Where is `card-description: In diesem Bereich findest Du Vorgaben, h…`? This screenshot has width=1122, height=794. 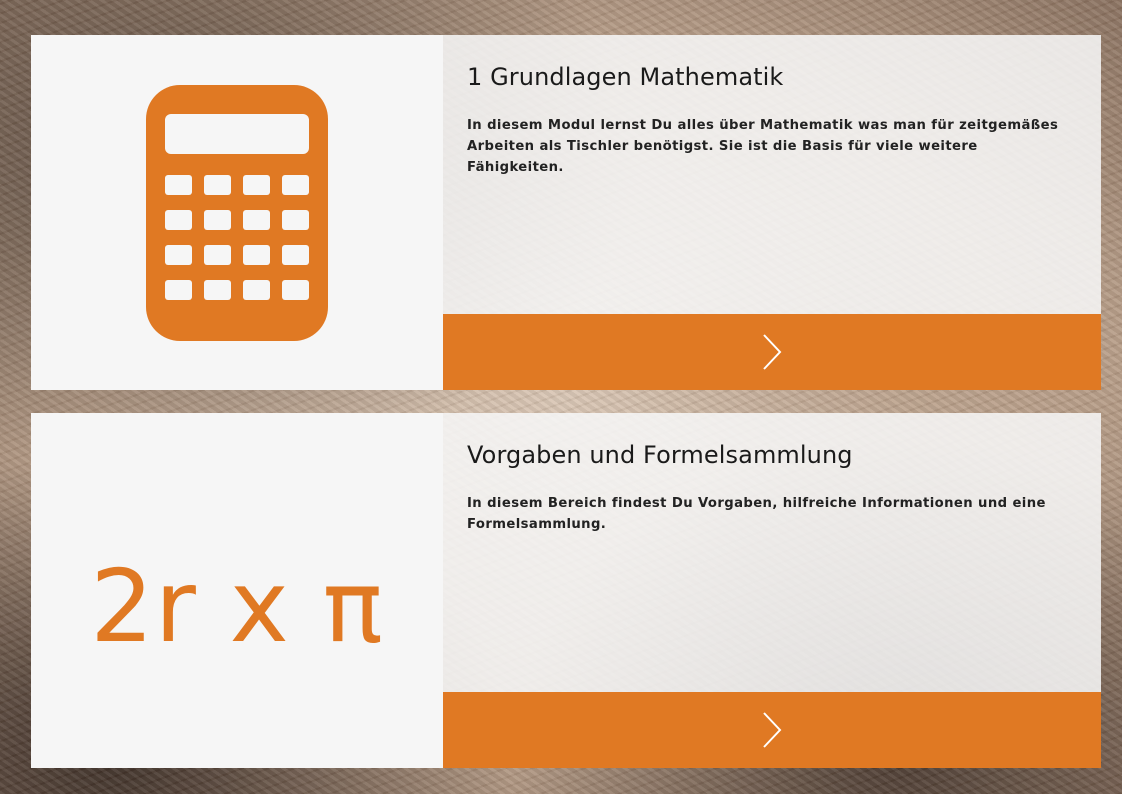
card-description: In diesem Bereich findest Du Vorgaben, h… is located at coordinates (756, 514).